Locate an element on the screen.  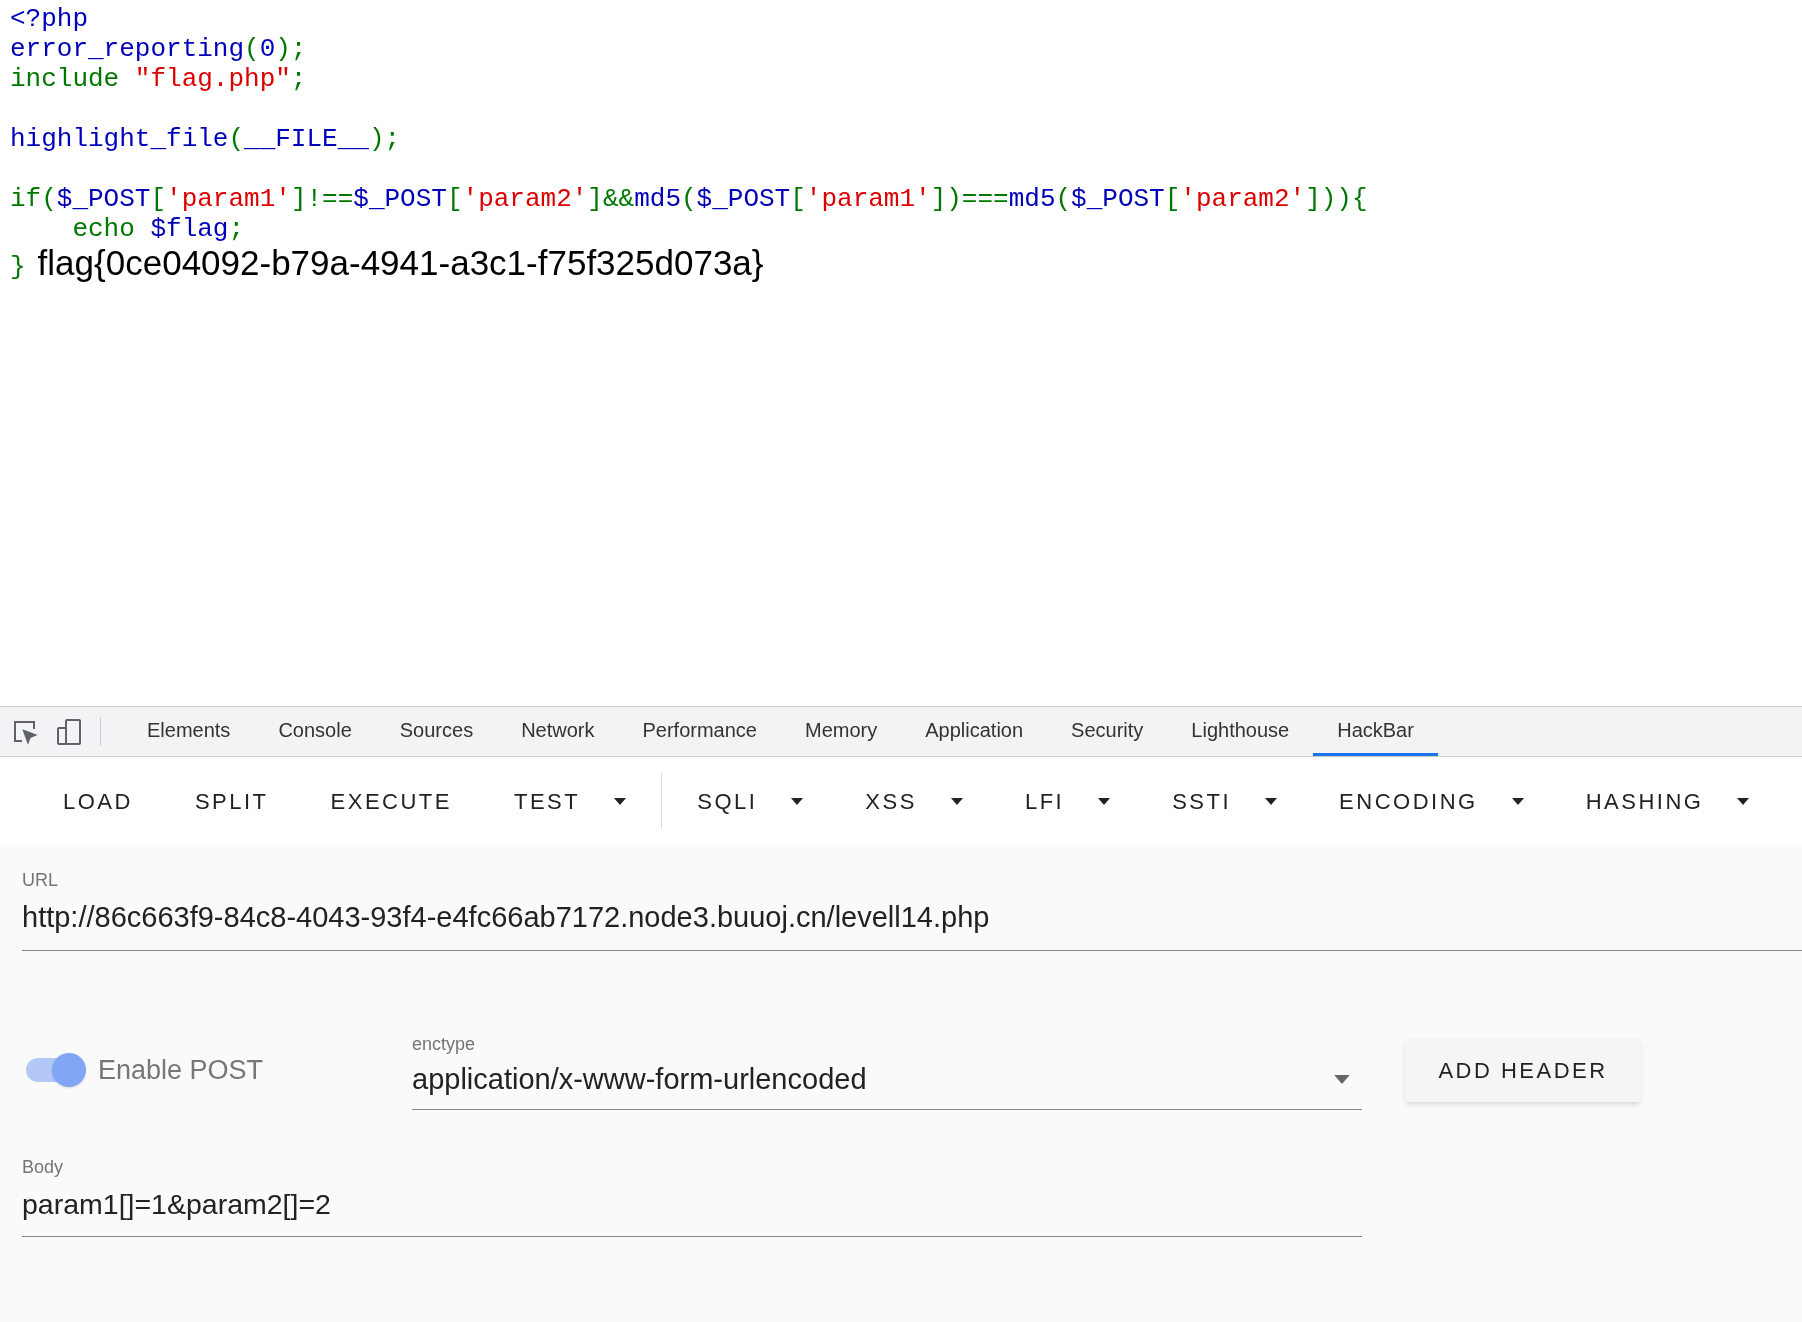
toolbar-button: SPLIT is located at coordinates (231, 801).